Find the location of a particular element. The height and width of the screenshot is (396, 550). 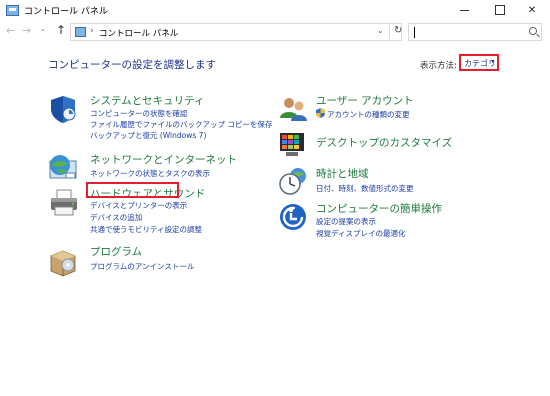

back-arrow-icon: ← is located at coordinates (10, 30).